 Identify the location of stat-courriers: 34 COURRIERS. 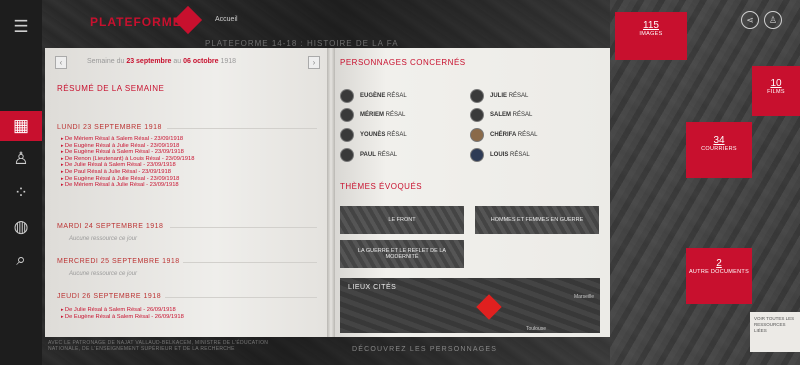
(719, 150).